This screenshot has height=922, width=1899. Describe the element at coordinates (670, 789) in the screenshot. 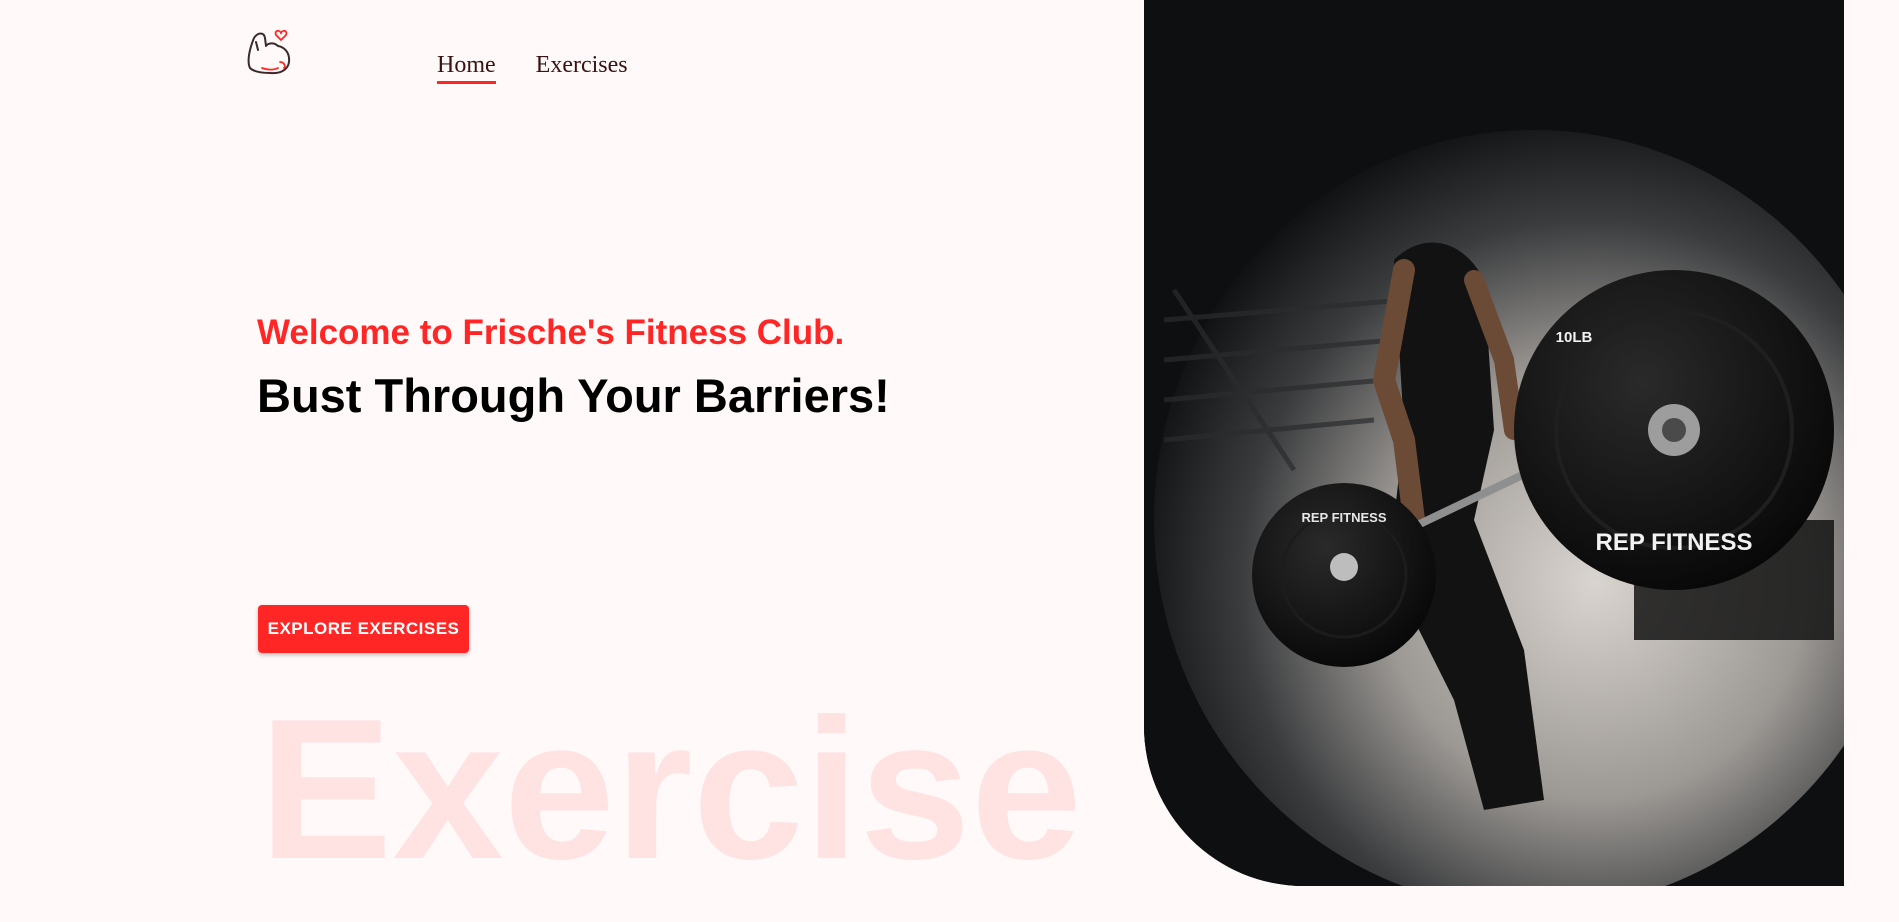

I see `hero-background-word: Exercise` at that location.